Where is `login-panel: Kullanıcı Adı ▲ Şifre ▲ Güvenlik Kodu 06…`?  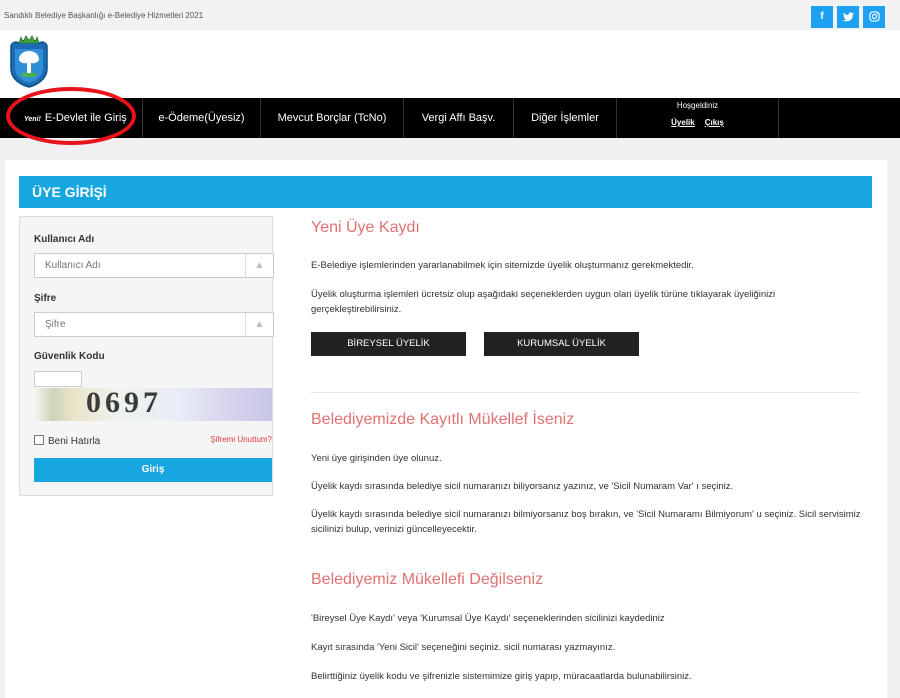 login-panel: Kullanıcı Adı ▲ Şifre ▲ Güvenlik Kodu 06… is located at coordinates (146, 356).